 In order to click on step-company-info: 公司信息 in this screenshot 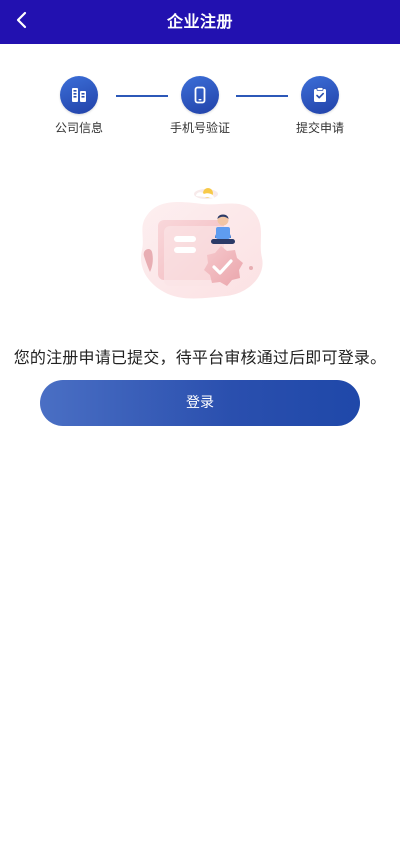, I will do `click(79, 105)`.